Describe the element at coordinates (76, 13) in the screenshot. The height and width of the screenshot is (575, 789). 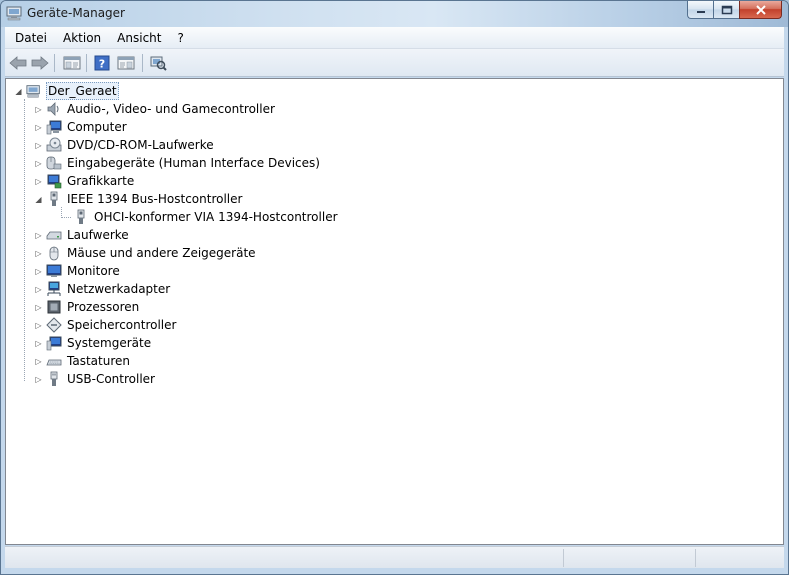
I see `window-title: Geräte-Manager` at that location.